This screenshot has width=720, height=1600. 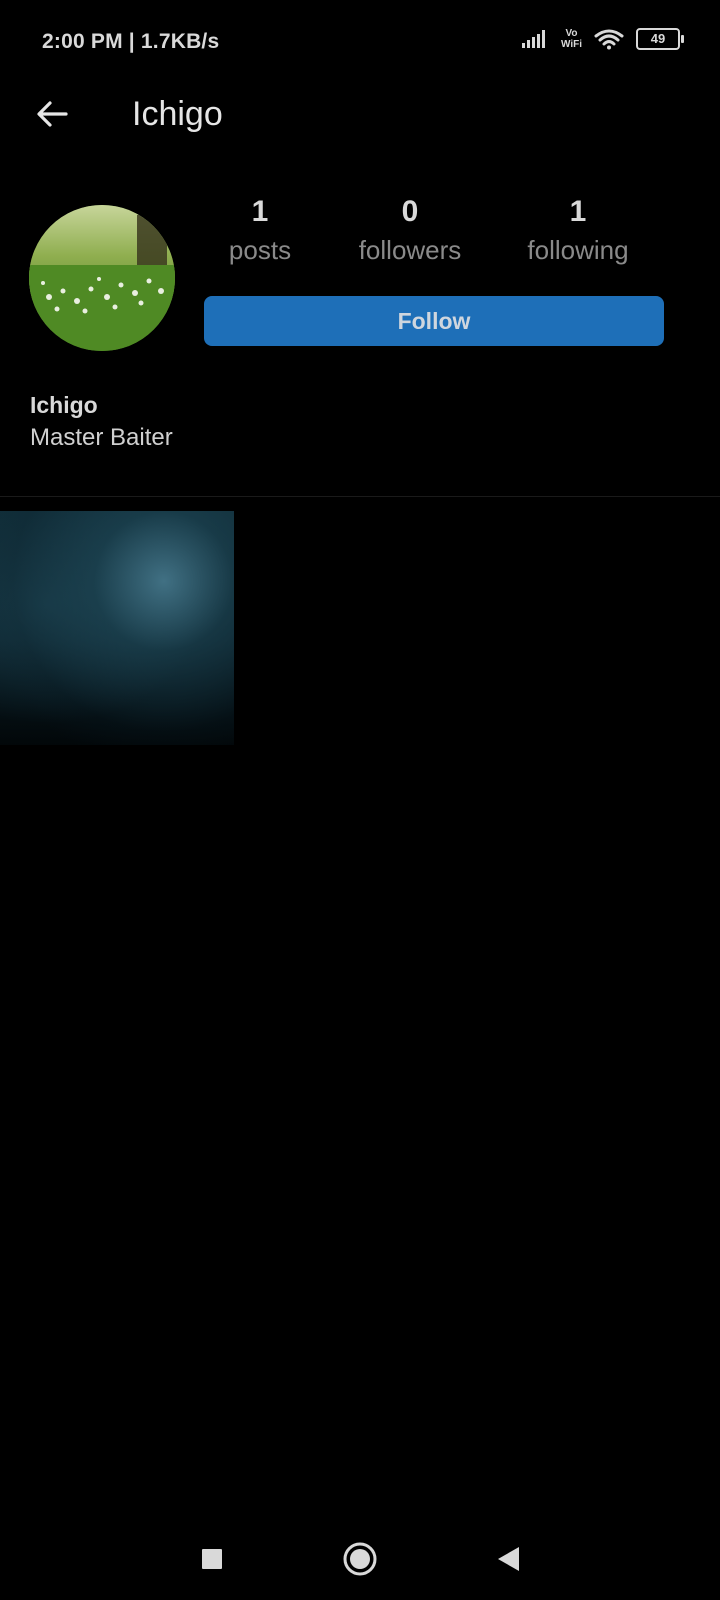 I want to click on divider, so click(x=360, y=496).